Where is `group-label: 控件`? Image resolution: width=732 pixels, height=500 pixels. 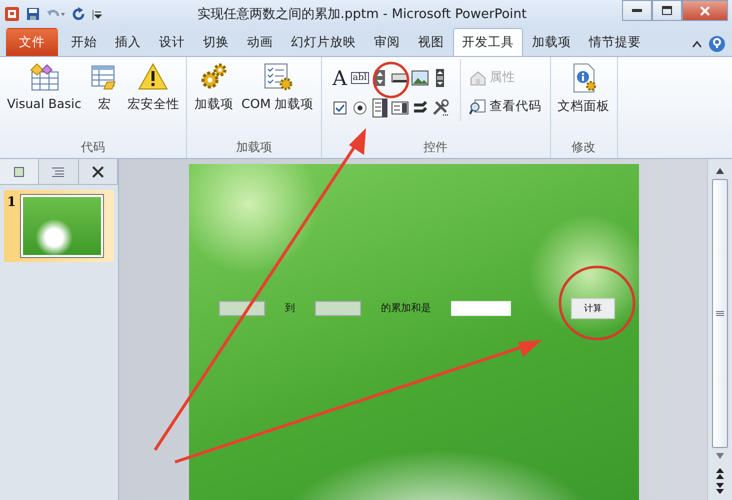 group-label: 控件 is located at coordinates (435, 147).